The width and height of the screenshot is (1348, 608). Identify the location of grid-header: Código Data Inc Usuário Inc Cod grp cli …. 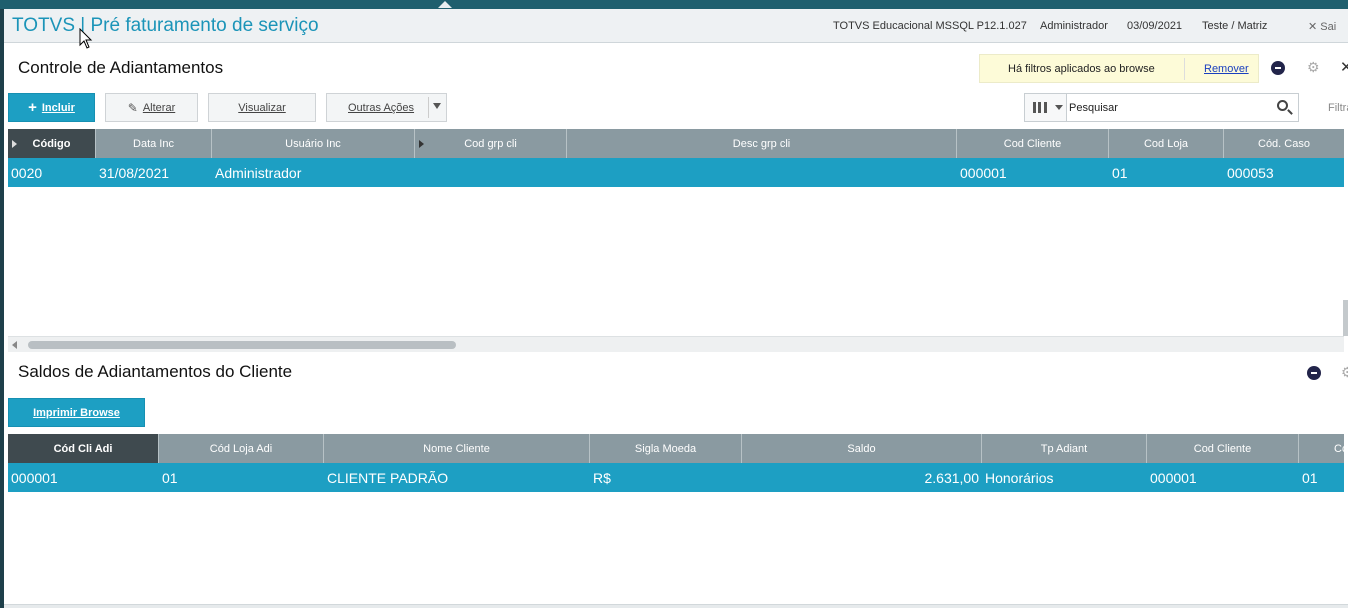
(676, 143).